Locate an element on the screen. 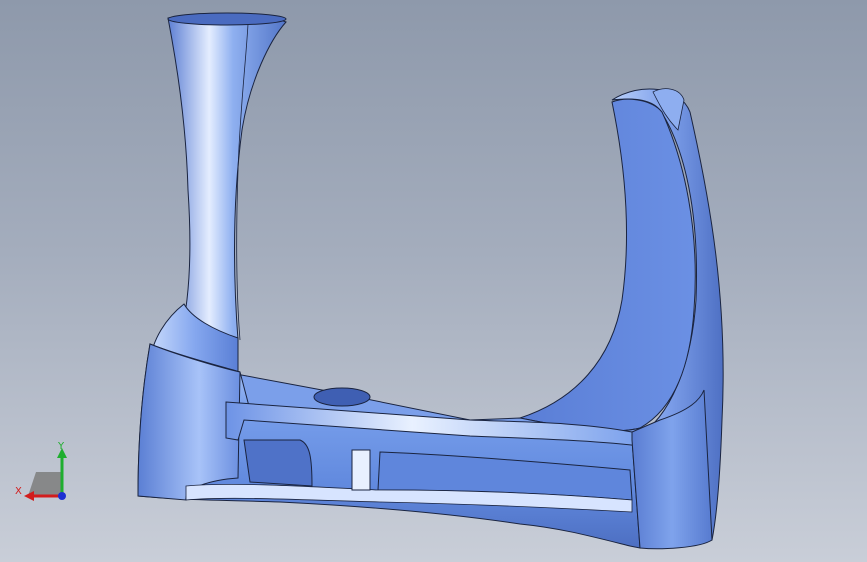  triad-y-label: Y is located at coordinates (61, 446).